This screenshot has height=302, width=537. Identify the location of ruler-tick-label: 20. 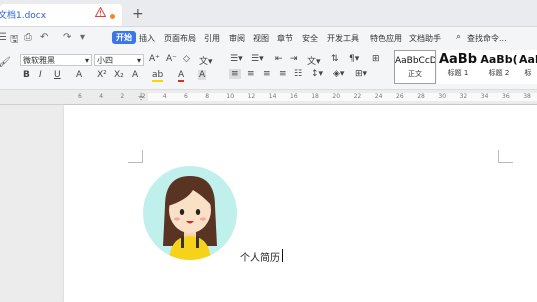
(336, 96).